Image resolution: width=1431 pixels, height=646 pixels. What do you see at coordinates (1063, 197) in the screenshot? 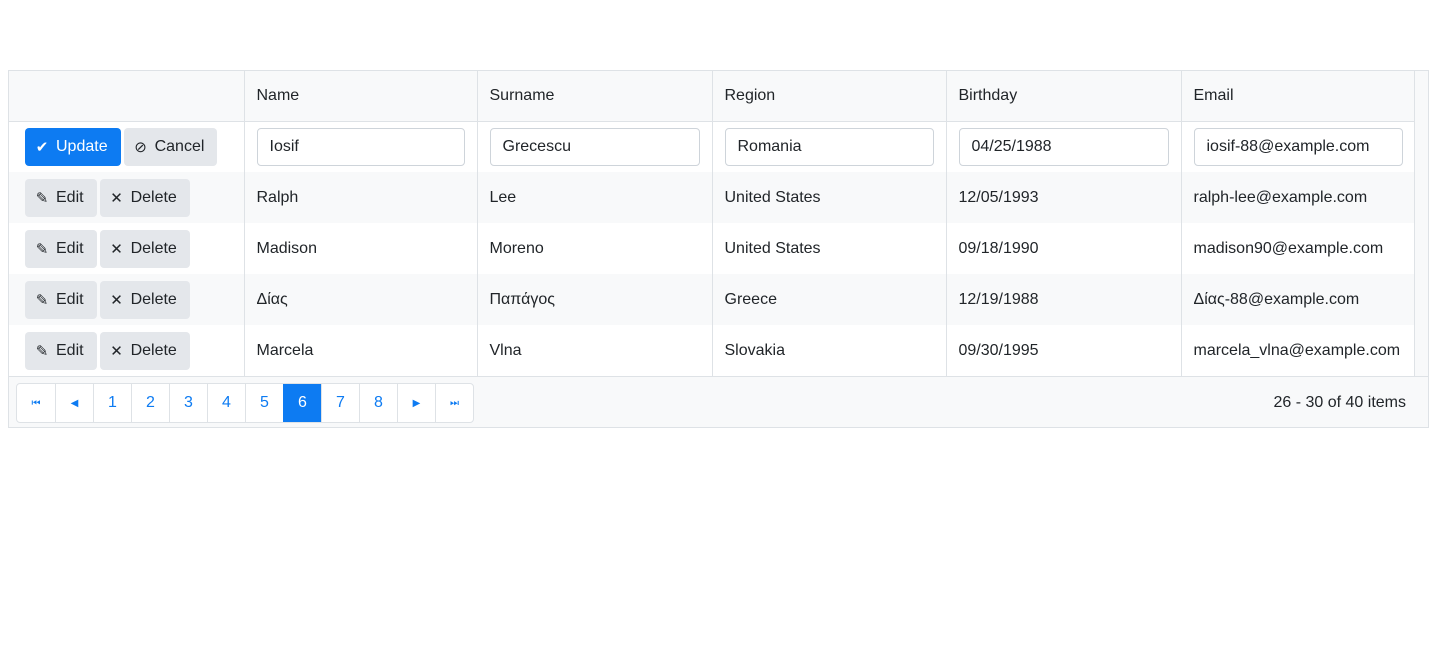
I see `cell-birthday: 12/05/1993` at bounding box center [1063, 197].